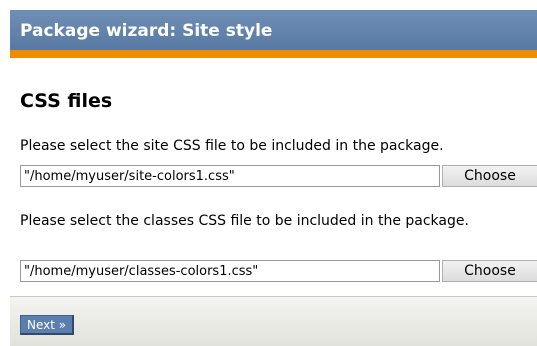  I want to click on site-css-file-input, so click(230, 176).